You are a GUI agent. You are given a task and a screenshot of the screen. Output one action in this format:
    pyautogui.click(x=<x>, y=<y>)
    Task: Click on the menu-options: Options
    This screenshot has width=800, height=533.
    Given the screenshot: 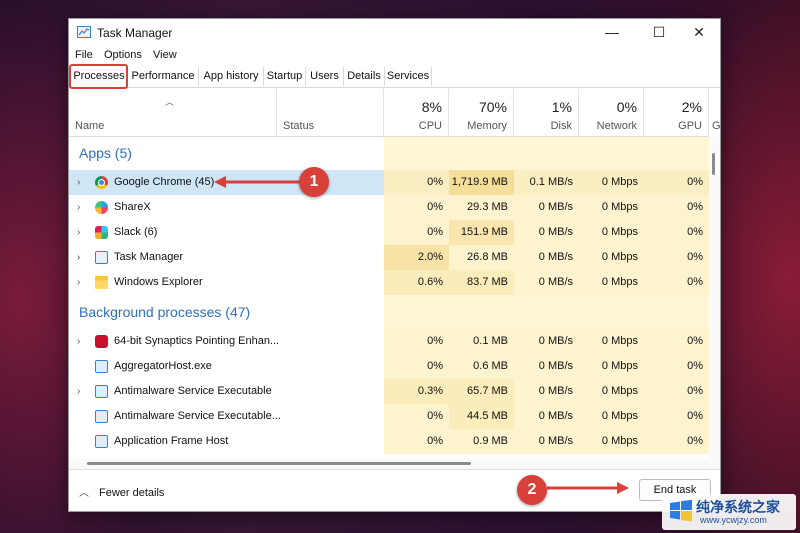 What is the action you would take?
    pyautogui.click(x=123, y=55)
    